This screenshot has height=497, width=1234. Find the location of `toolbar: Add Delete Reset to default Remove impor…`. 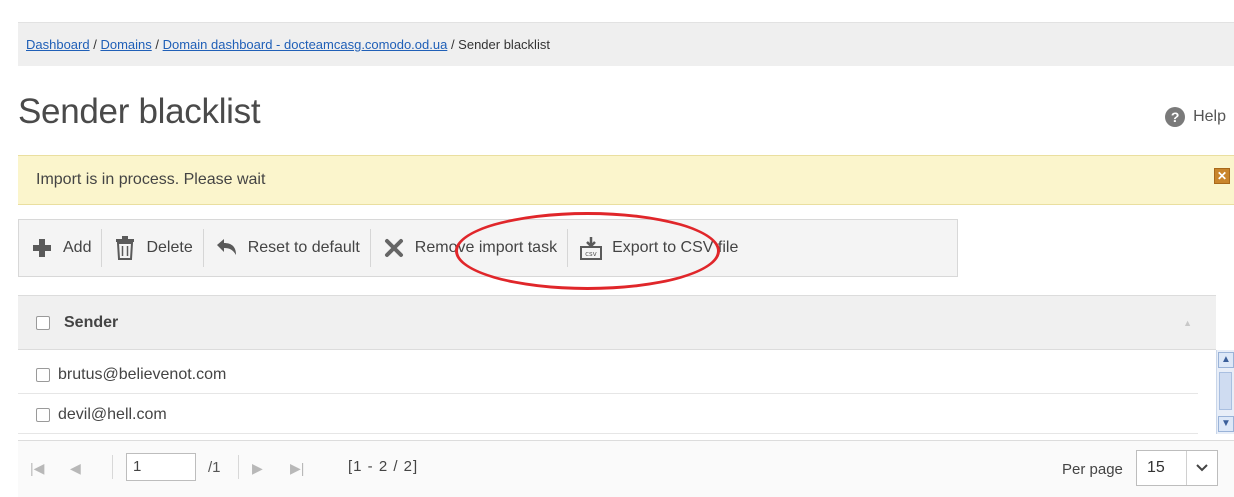

toolbar: Add Delete Reset to default Remove impor… is located at coordinates (488, 248).